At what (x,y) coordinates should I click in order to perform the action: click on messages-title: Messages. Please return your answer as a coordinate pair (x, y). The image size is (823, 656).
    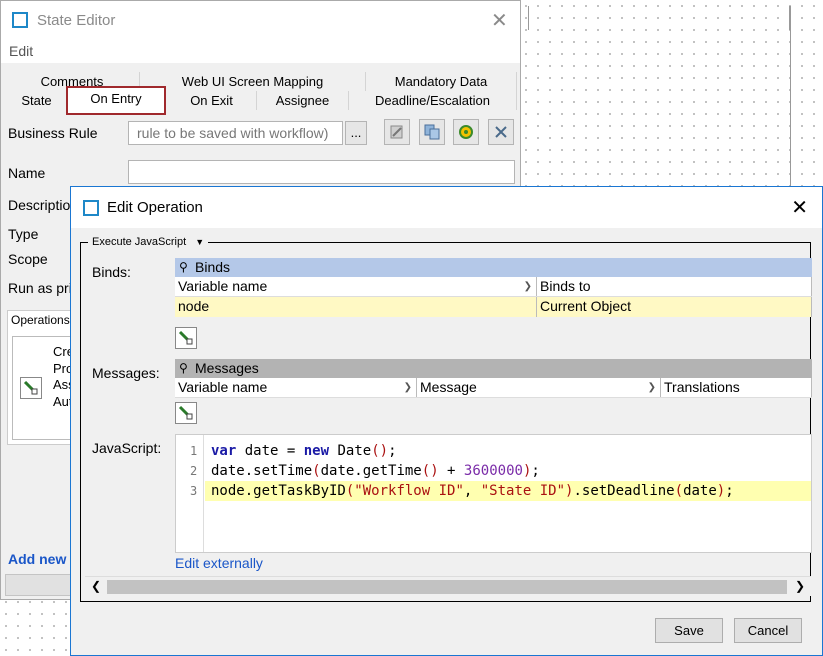
    Looking at the image, I should click on (227, 368).